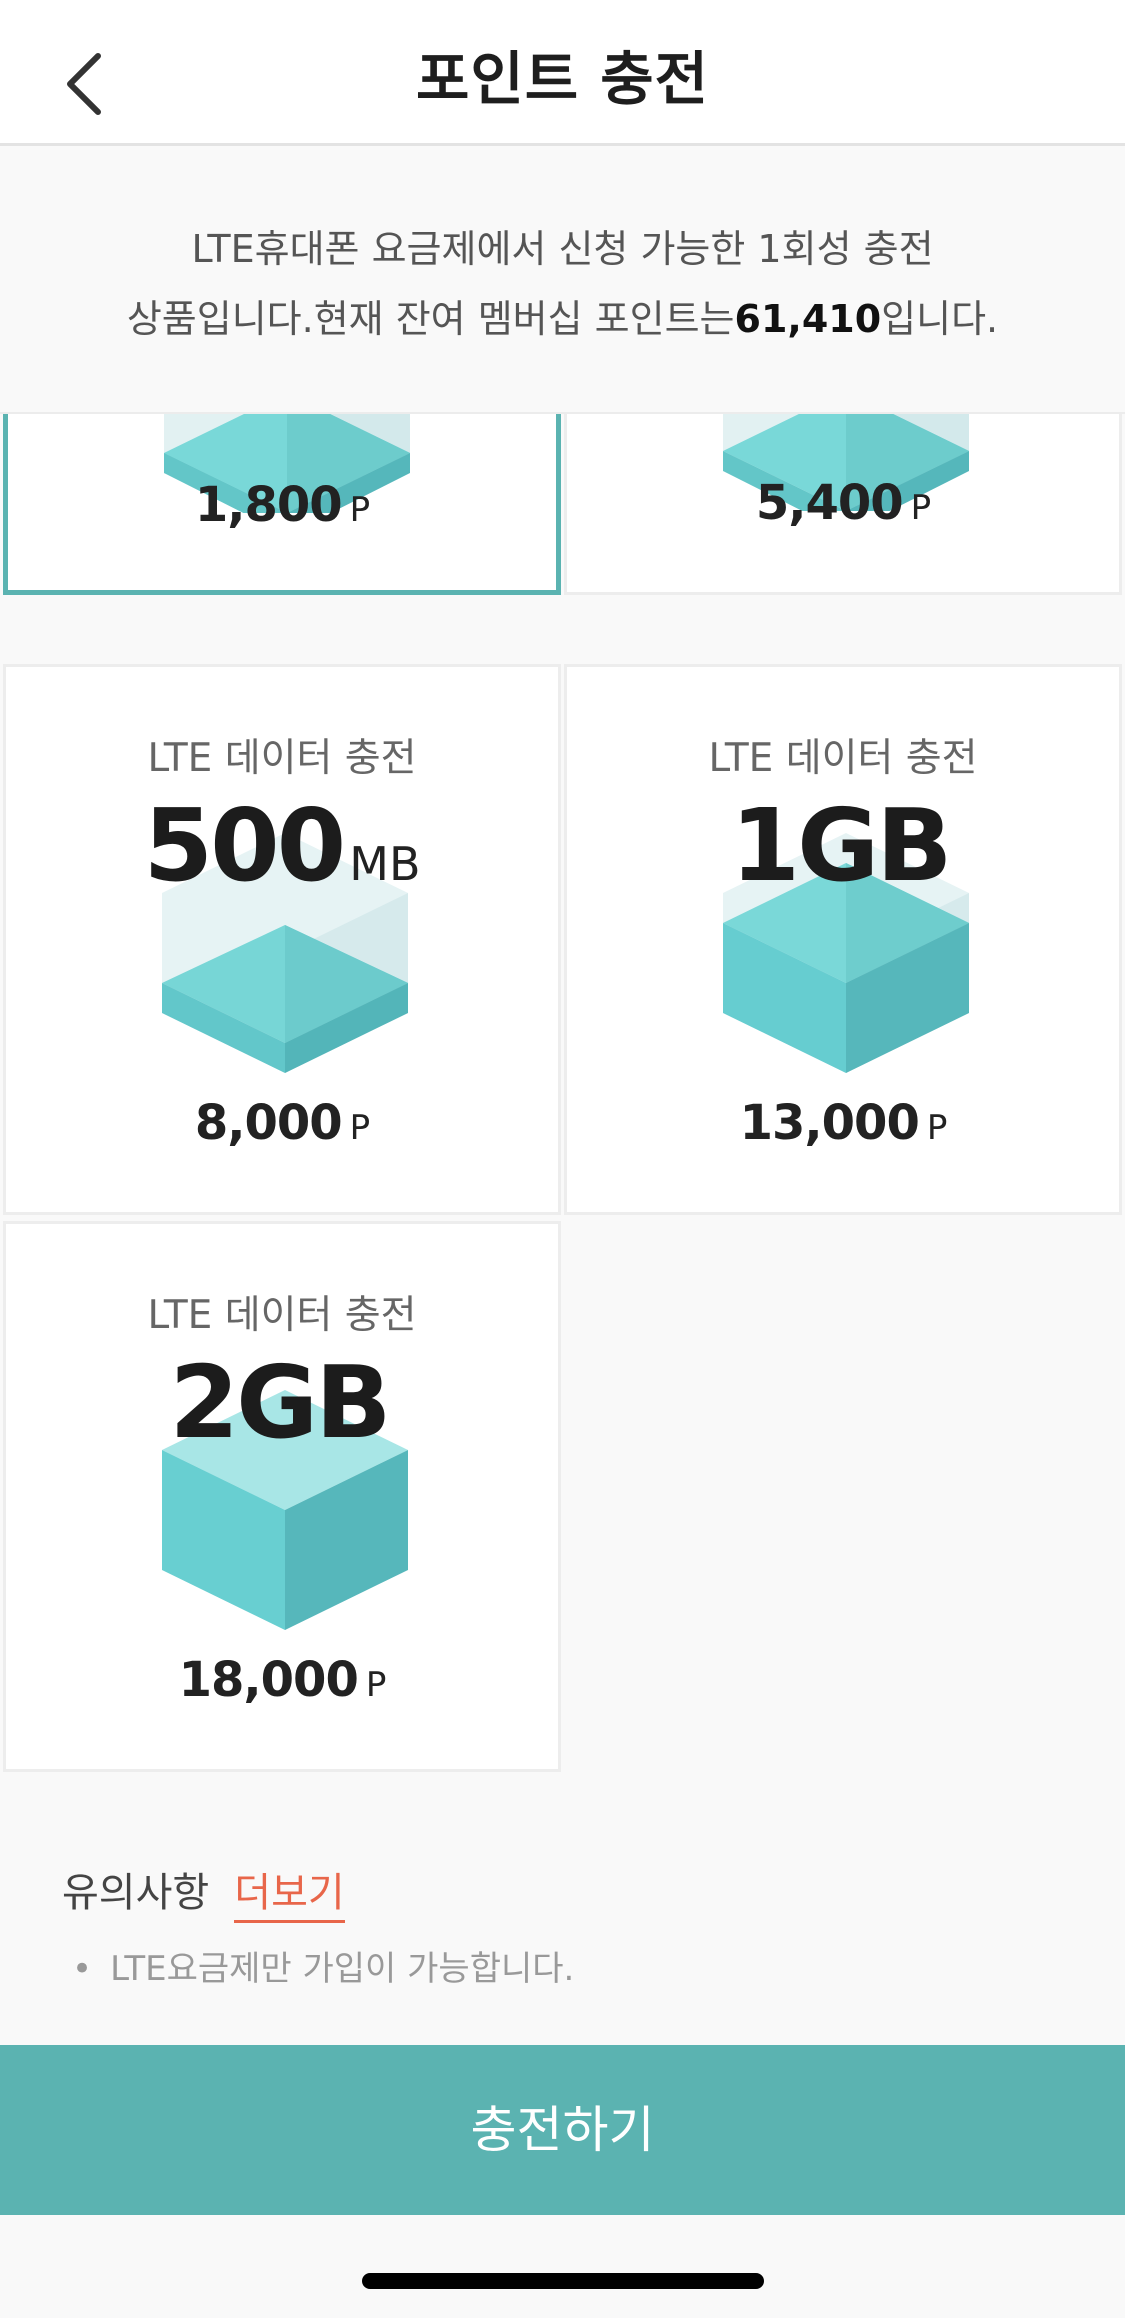 This screenshot has width=1125, height=2318. Describe the element at coordinates (268, 1680) in the screenshot. I see `price-value: 18,000` at that location.